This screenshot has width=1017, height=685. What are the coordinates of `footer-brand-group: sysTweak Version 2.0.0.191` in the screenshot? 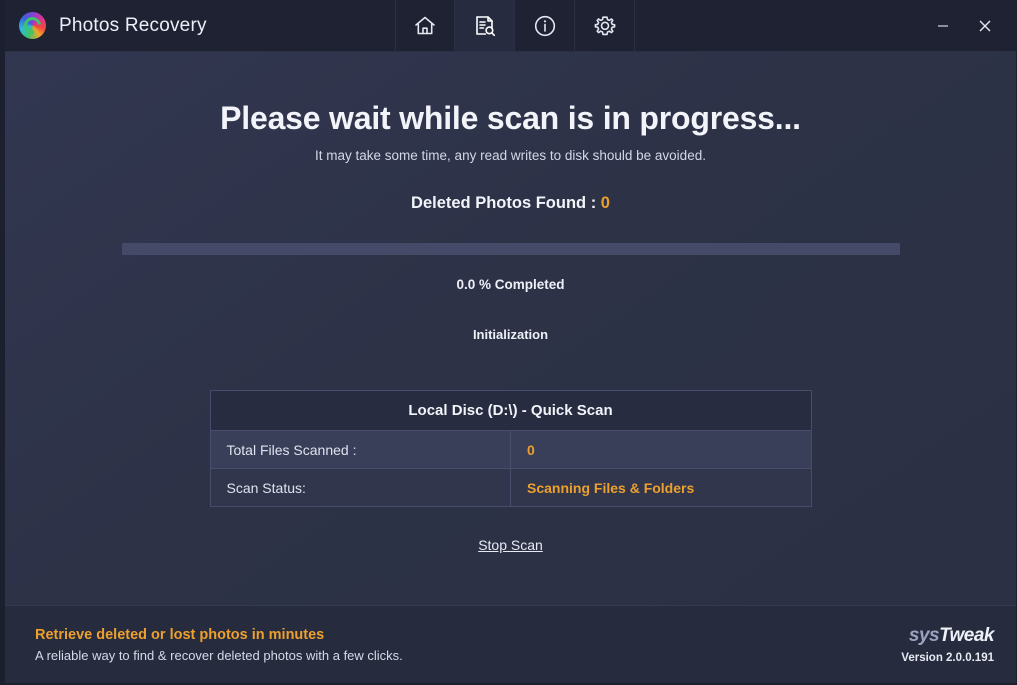 It's located at (947, 645).